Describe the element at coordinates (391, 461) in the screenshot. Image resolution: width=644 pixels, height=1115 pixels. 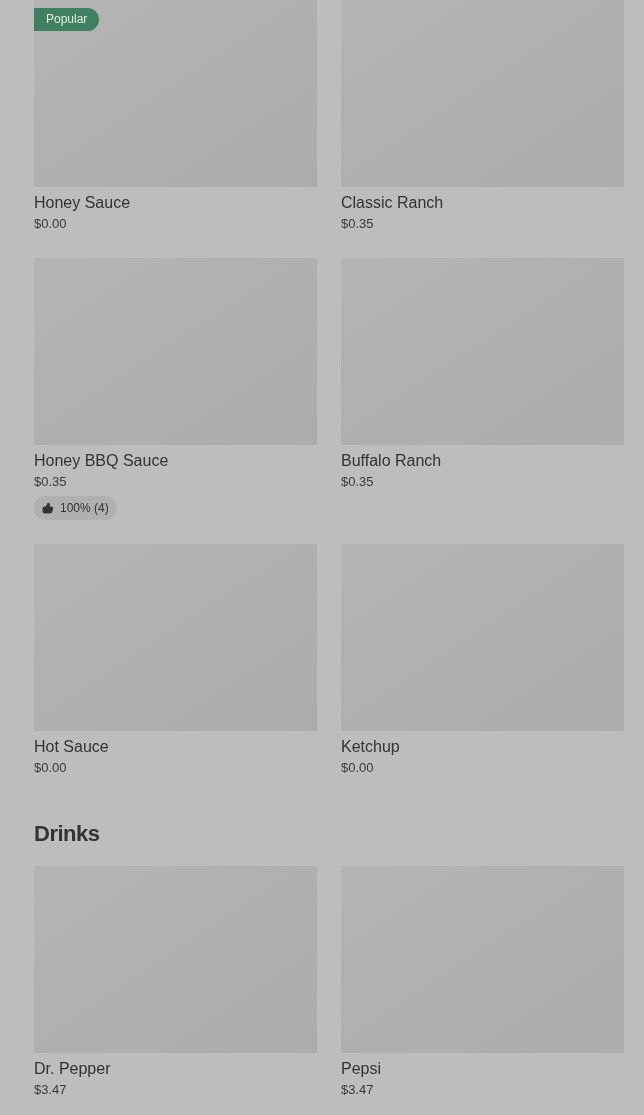
I see `item-name: Buffalo Ranch` at that location.